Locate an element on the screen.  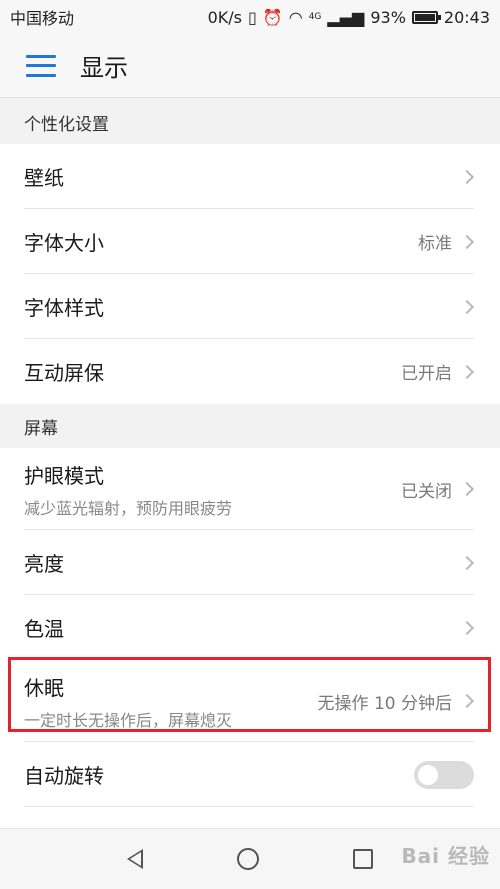
font-size-label: 字体大小 is located at coordinates (64, 243).